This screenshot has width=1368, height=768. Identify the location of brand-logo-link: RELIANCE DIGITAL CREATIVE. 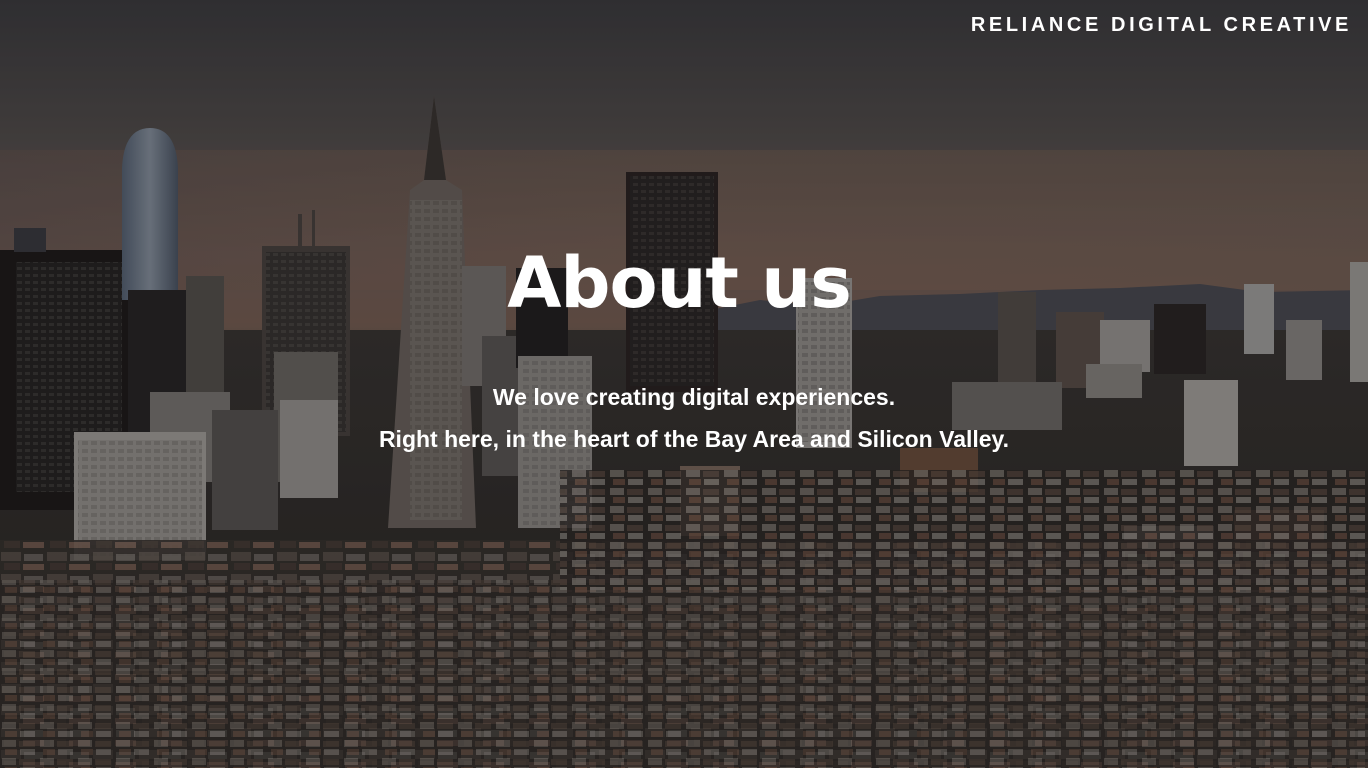
(1161, 25).